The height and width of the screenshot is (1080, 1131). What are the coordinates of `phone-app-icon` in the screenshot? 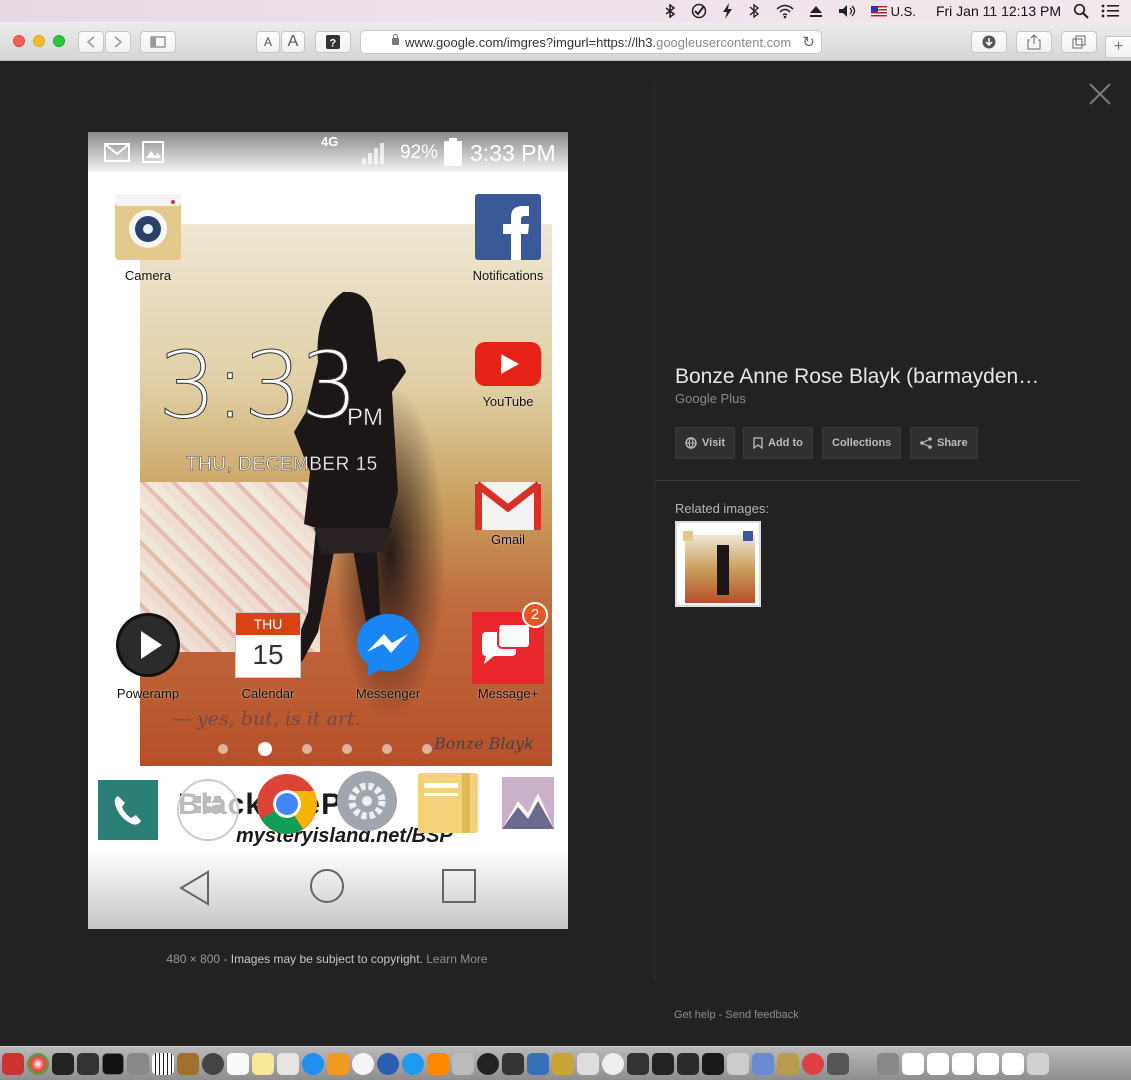 It's located at (128, 810).